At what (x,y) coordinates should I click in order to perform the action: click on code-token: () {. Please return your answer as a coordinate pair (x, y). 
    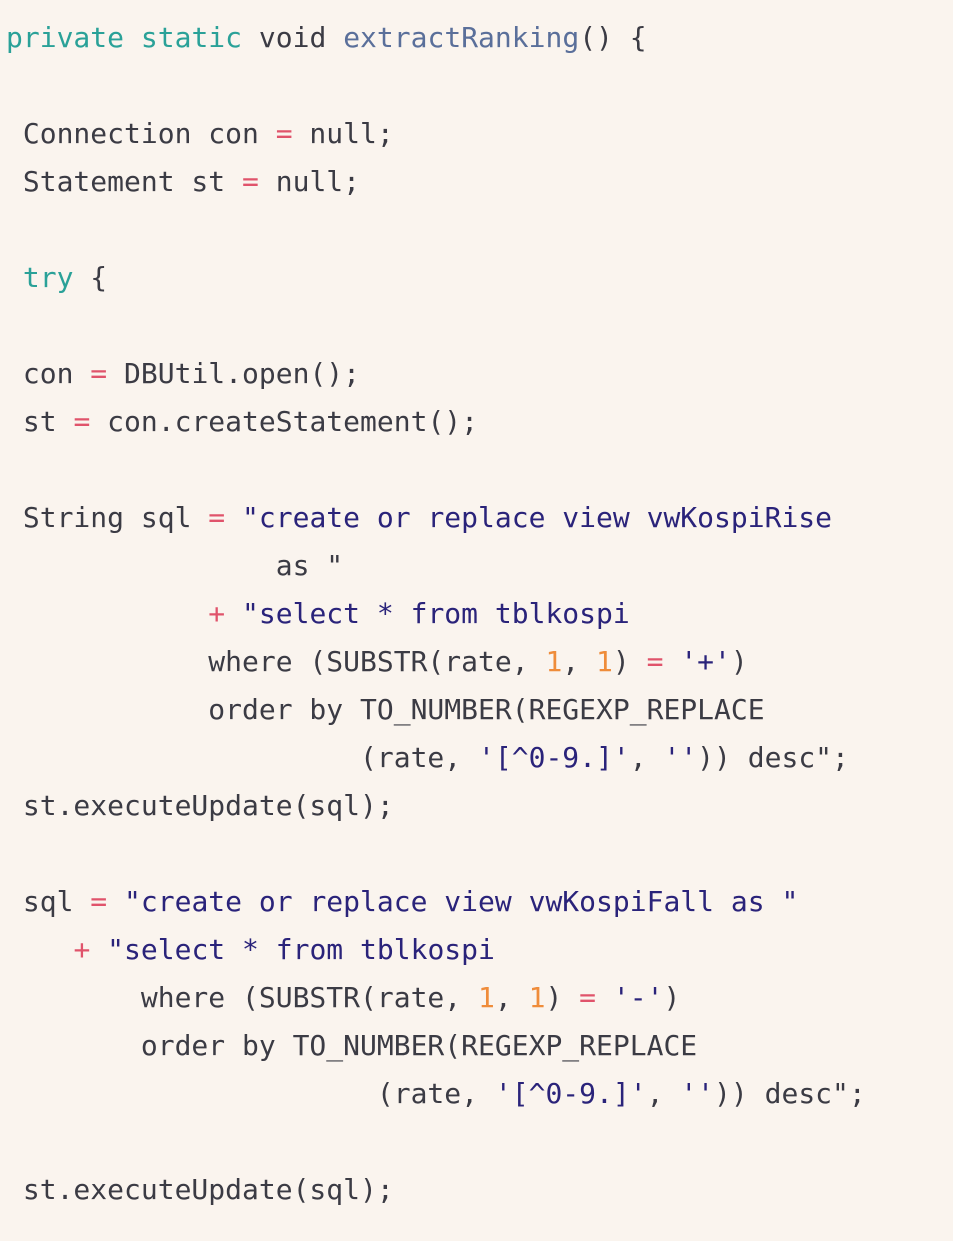
    Looking at the image, I should click on (613, 37).